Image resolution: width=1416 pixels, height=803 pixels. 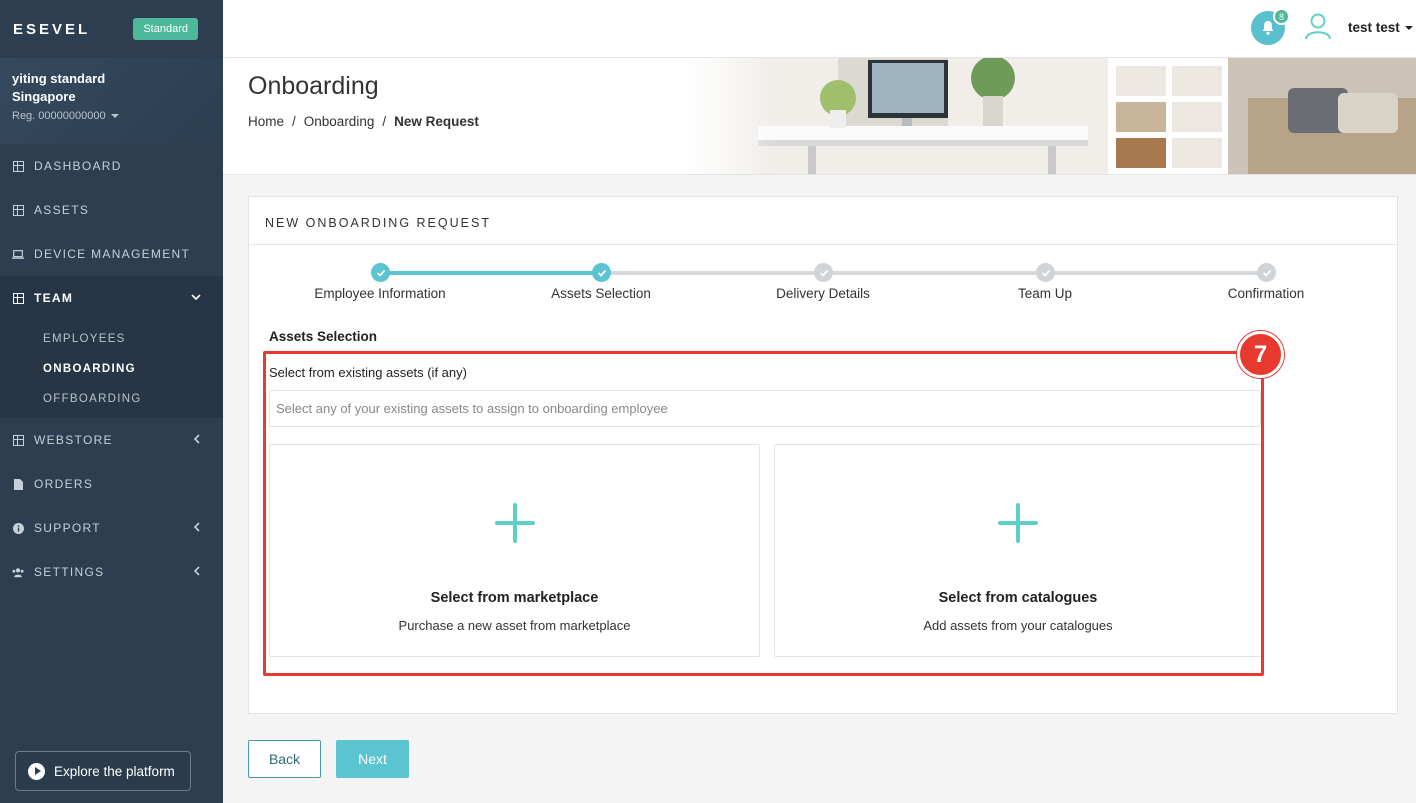 What do you see at coordinates (36, 771) in the screenshot?
I see `play-icon` at bounding box center [36, 771].